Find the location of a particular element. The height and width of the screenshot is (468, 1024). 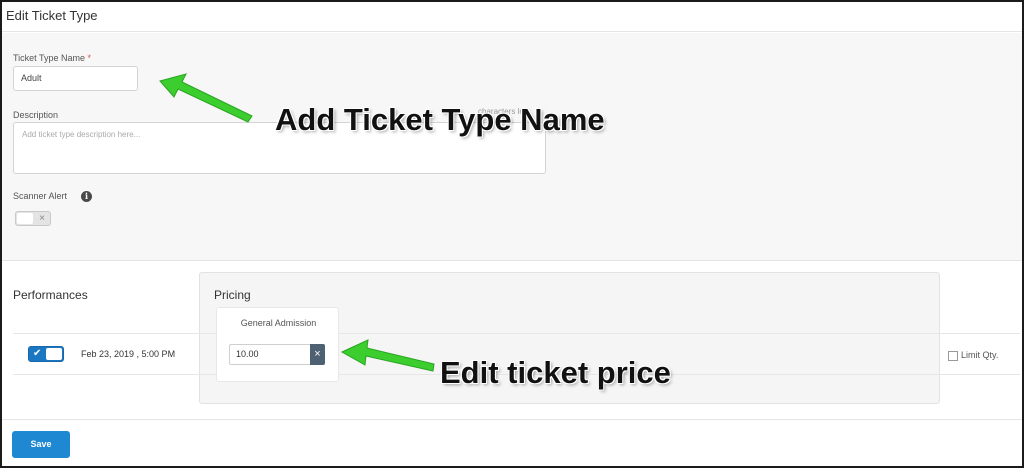

close-icon: × is located at coordinates (42, 218).